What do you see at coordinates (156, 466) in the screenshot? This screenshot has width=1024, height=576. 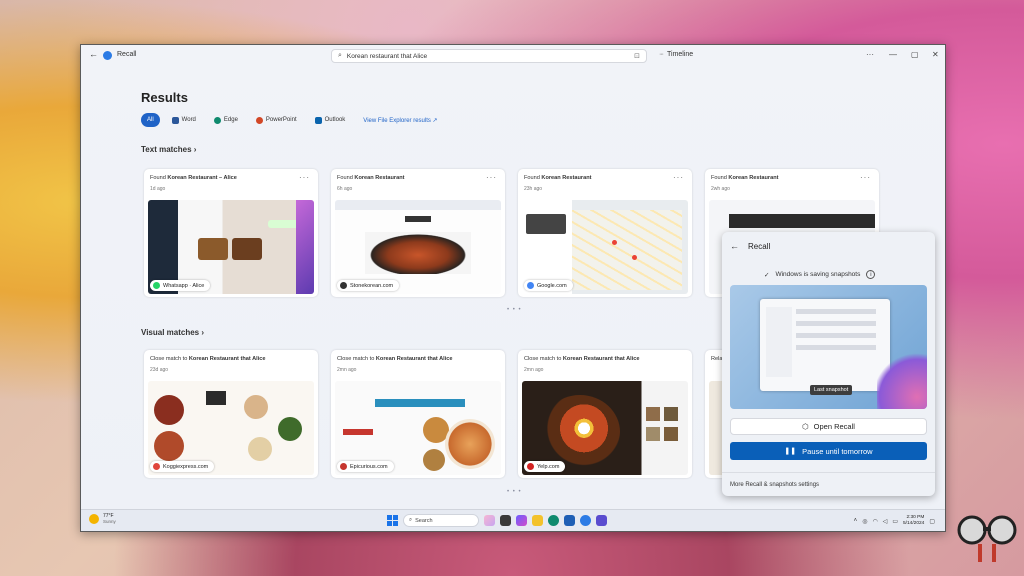 I see `koggiexpress-icon` at bounding box center [156, 466].